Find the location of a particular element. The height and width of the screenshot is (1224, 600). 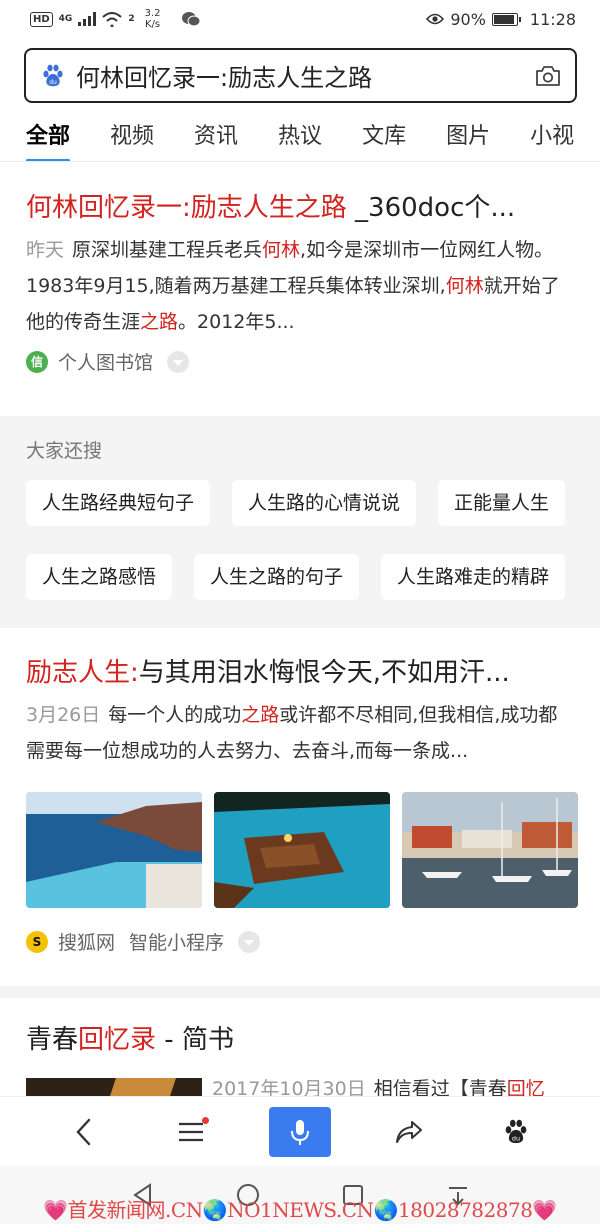

thumbnail-harbor is located at coordinates (490, 850).